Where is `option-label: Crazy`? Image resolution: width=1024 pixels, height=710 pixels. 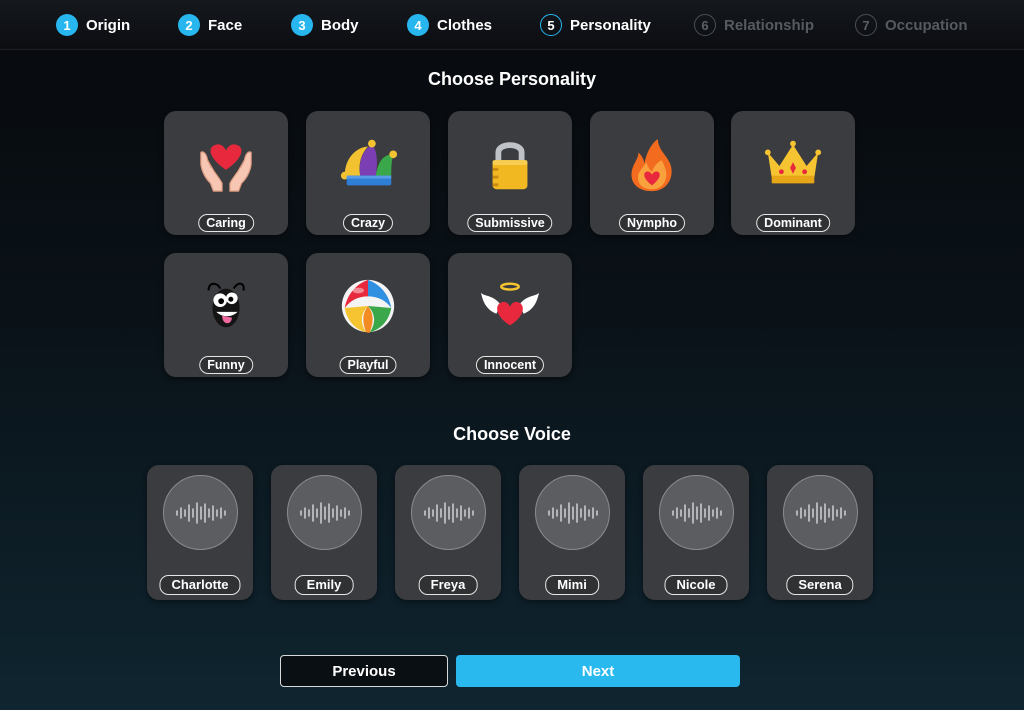
option-label: Crazy is located at coordinates (368, 223).